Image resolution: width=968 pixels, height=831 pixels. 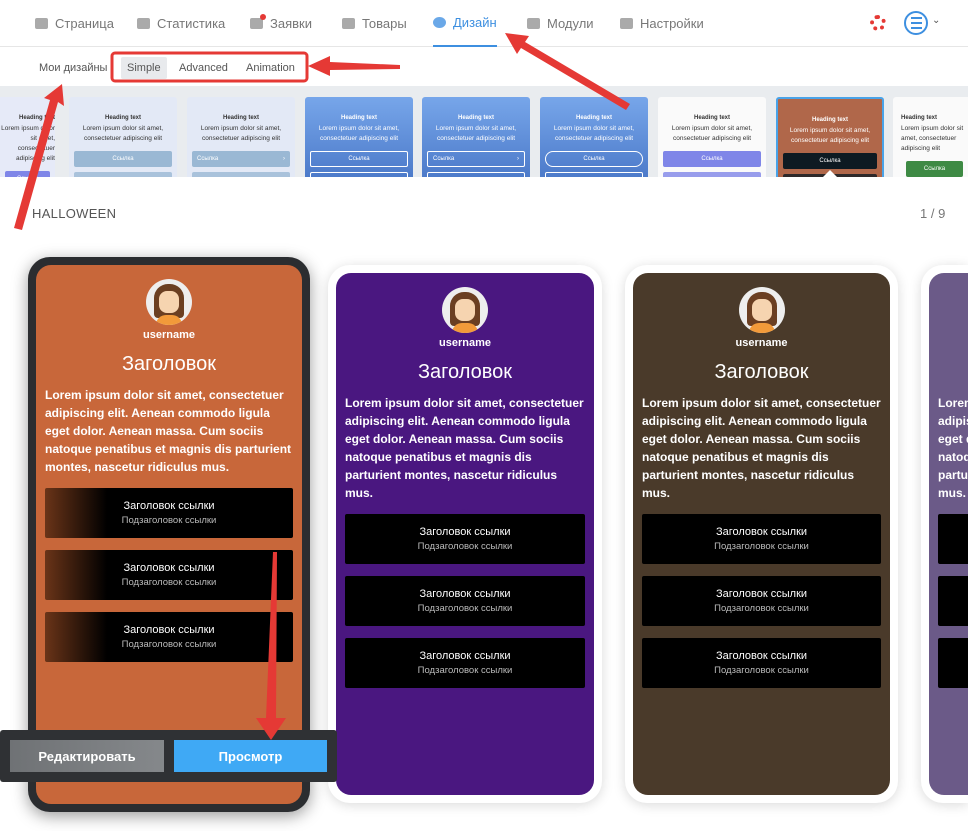 I want to click on requests-icon, so click(x=258, y=21).